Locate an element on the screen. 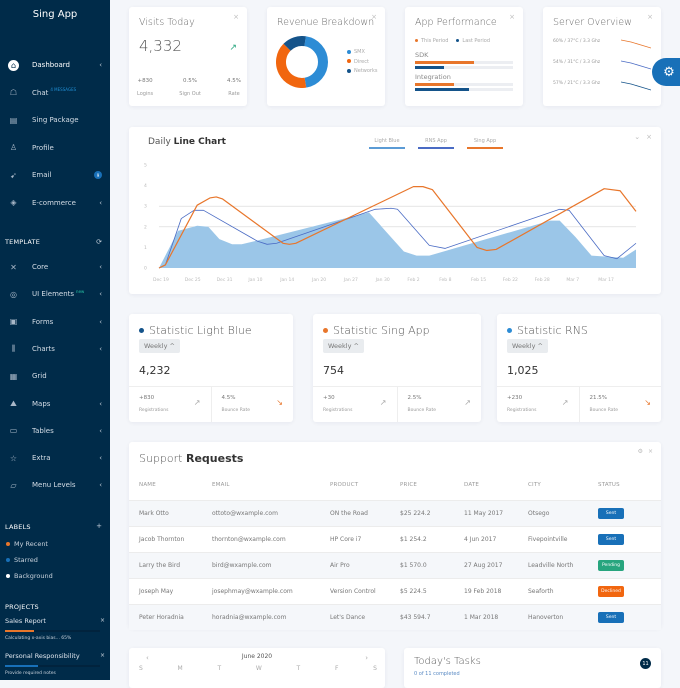  statistic-cell: +830 Registrations ↗ is located at coordinates (170, 404).